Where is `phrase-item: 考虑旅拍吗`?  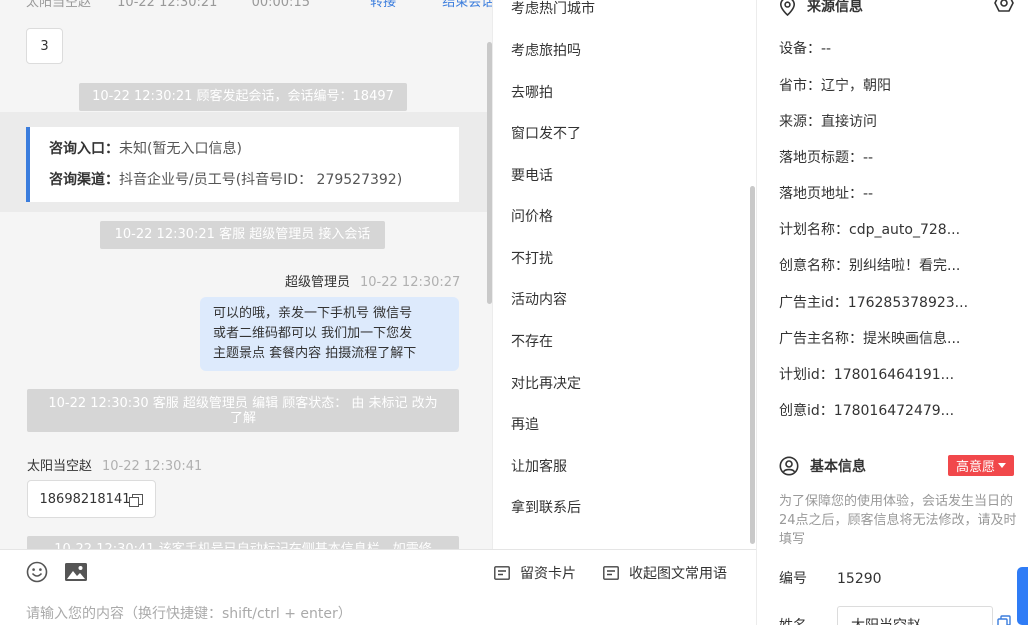
phrase-item: 考虑旅拍吗 is located at coordinates (546, 50).